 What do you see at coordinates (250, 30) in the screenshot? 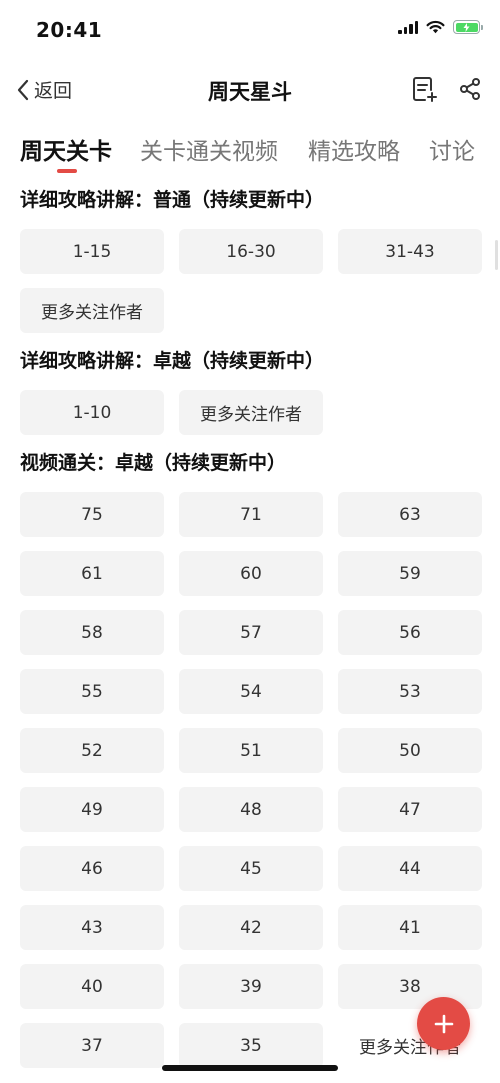
I see `status-bar: 20:41` at bounding box center [250, 30].